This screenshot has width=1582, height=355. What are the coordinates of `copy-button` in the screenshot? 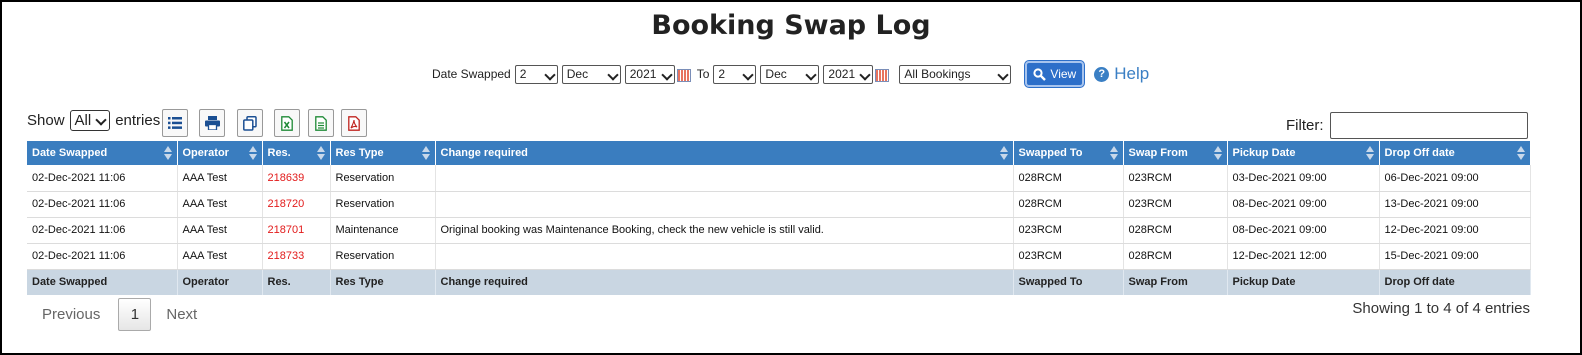 It's located at (250, 123).